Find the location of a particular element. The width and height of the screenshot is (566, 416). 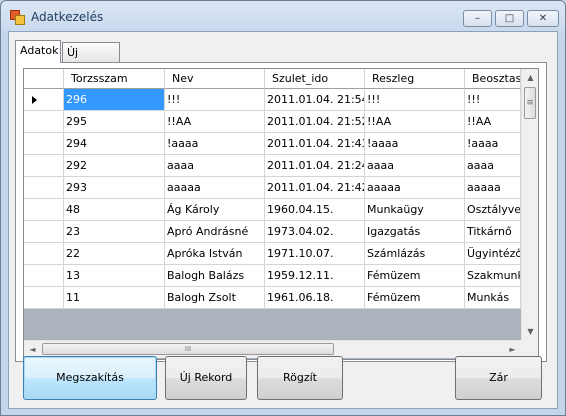

title-bar: Adatkezelés – □ ✕ is located at coordinates (283, 16).